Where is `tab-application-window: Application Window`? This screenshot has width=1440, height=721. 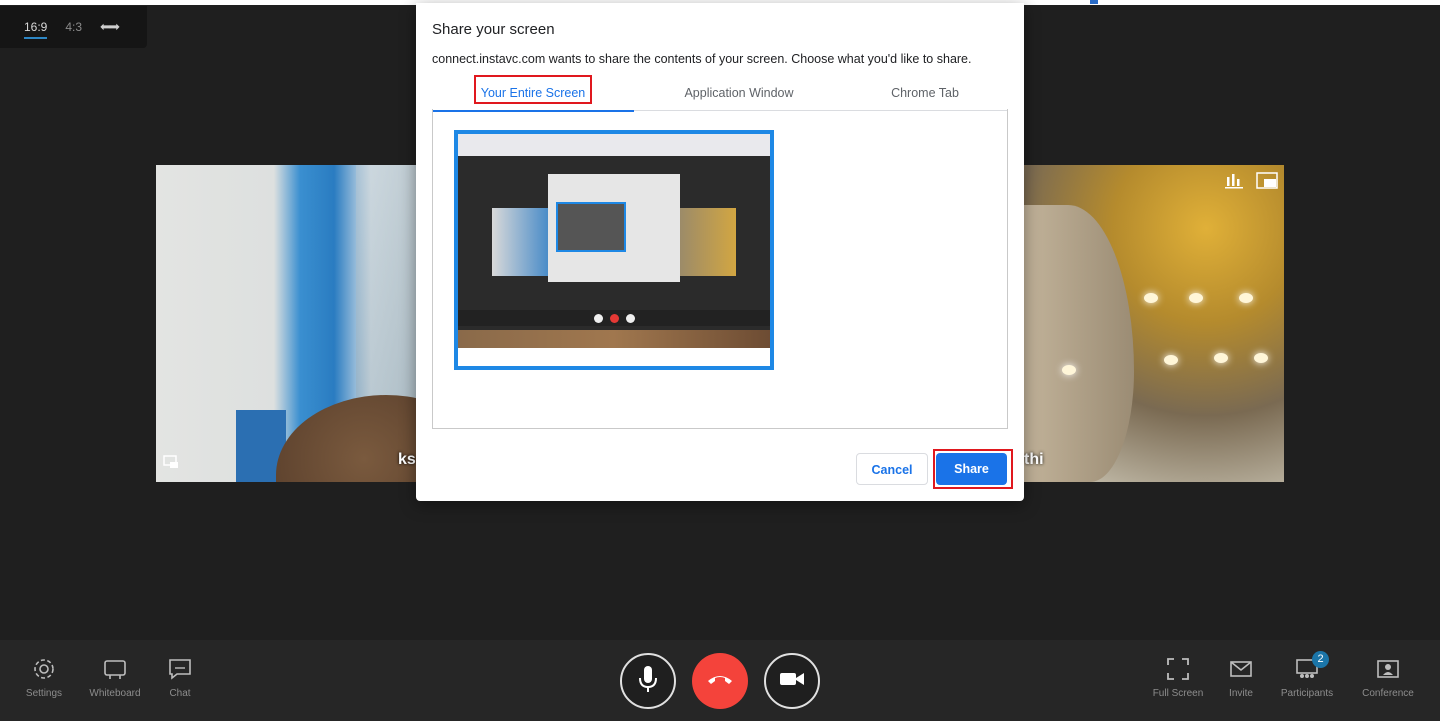 tab-application-window: Application Window is located at coordinates (739, 93).